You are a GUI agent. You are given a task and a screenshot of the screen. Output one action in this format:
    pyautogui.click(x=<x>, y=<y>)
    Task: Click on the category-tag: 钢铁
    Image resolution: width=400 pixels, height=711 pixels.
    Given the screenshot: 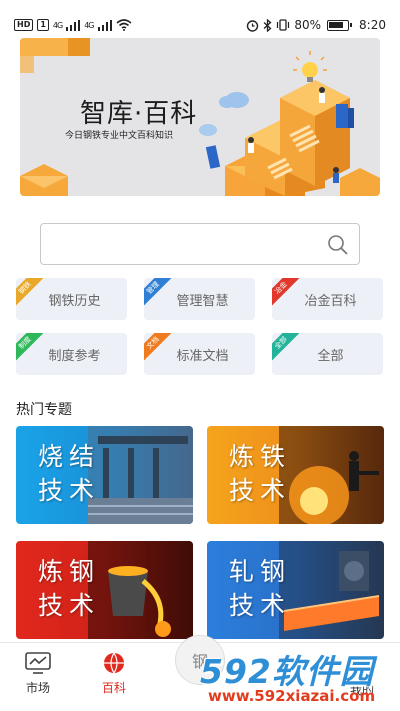 What is the action you would take?
    pyautogui.click(x=30, y=293)
    